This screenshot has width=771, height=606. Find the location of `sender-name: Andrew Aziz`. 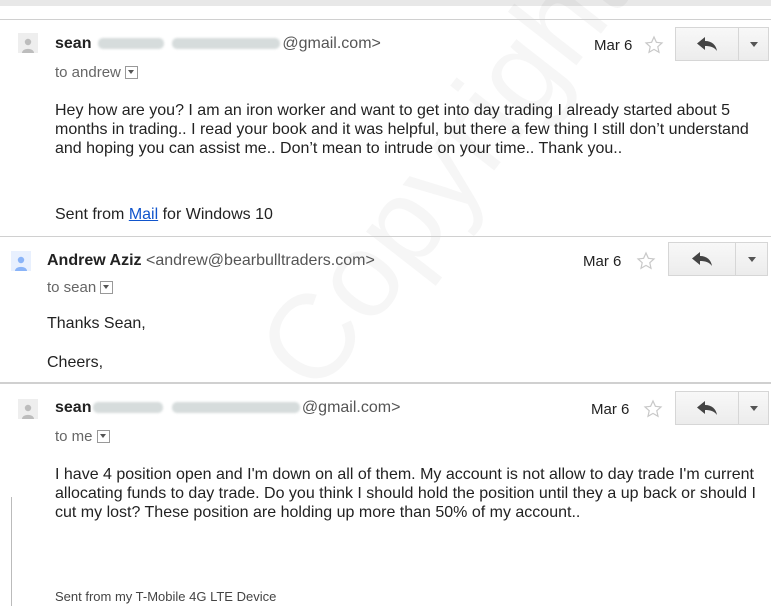

sender-name: Andrew Aziz is located at coordinates (94, 260).